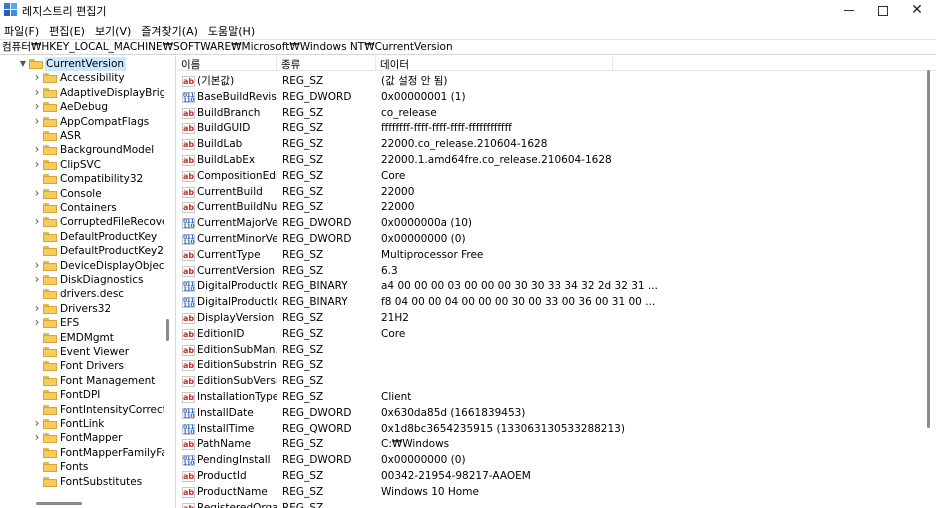 Image resolution: width=936 pixels, height=508 pixels. I want to click on tree-item: › CorruptedFileRecovery, so click(82, 222).